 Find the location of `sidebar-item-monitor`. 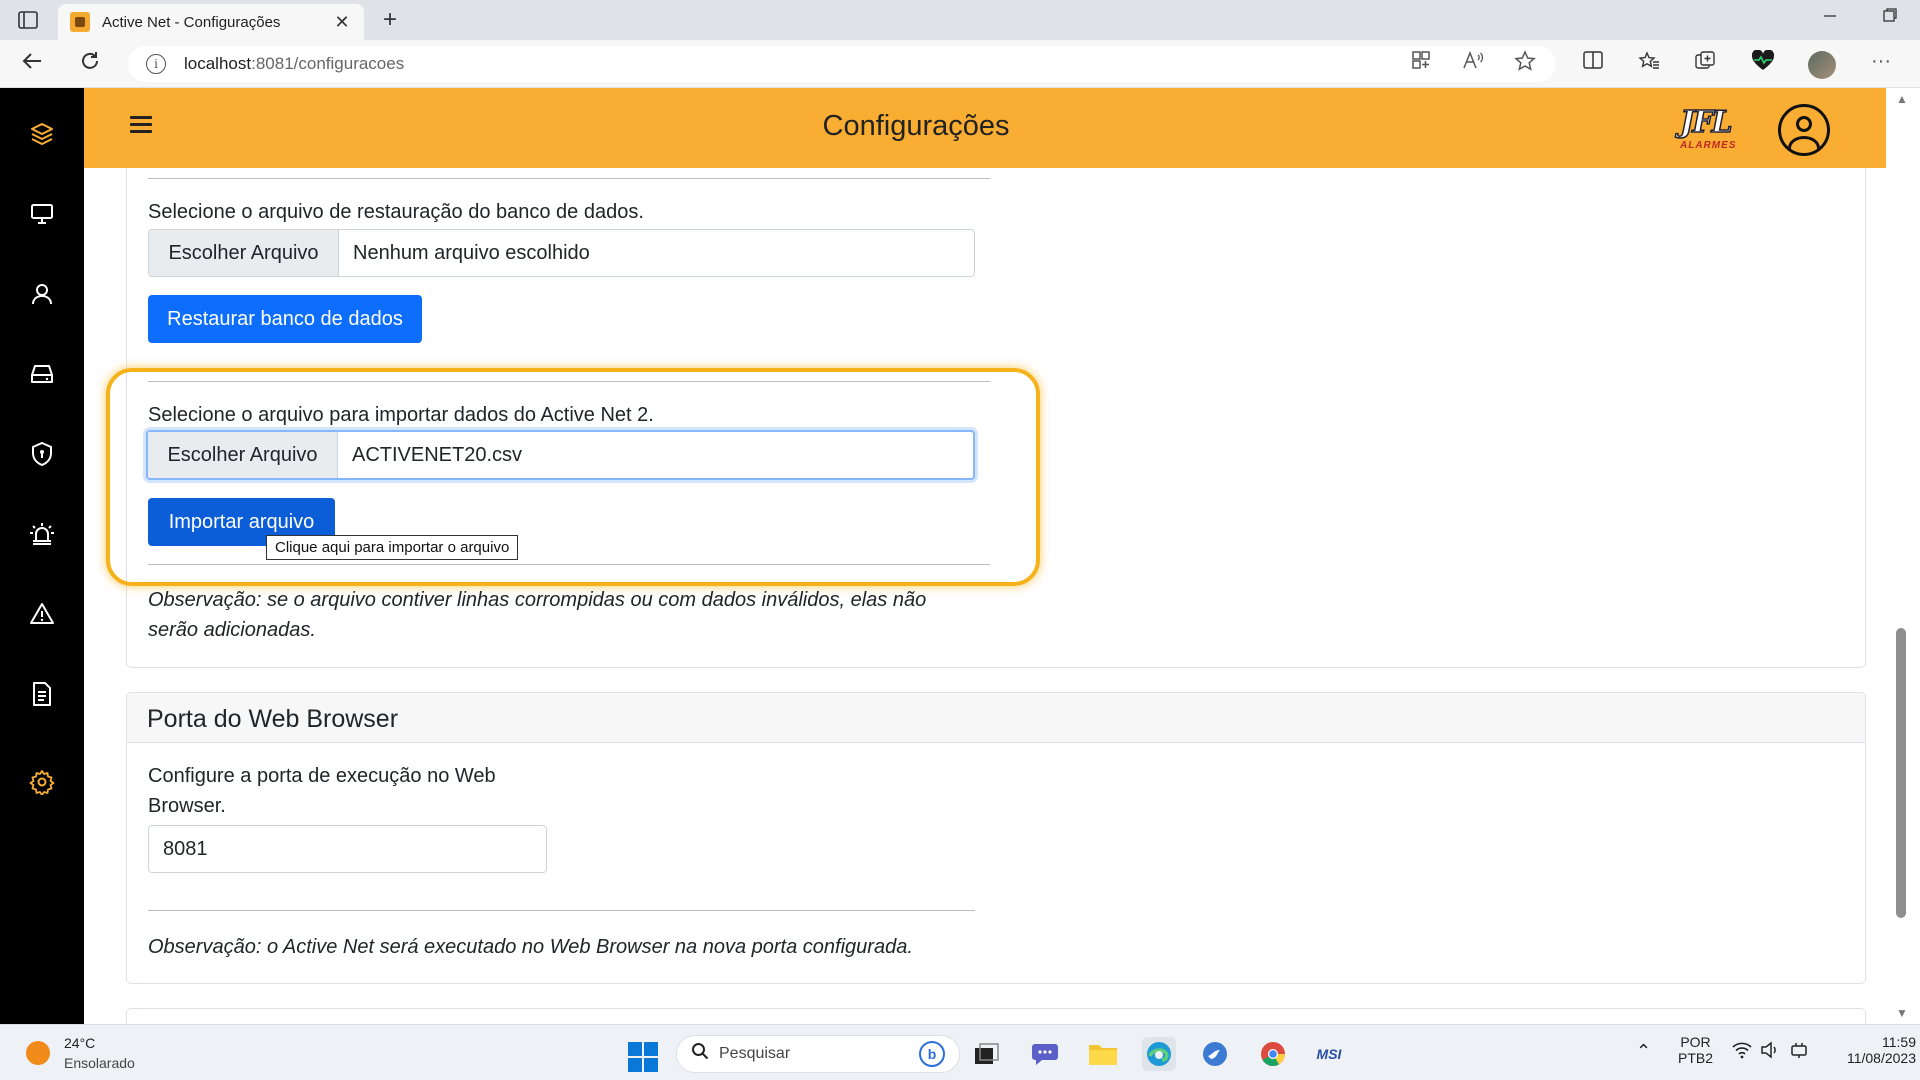

sidebar-item-monitor is located at coordinates (42, 214).